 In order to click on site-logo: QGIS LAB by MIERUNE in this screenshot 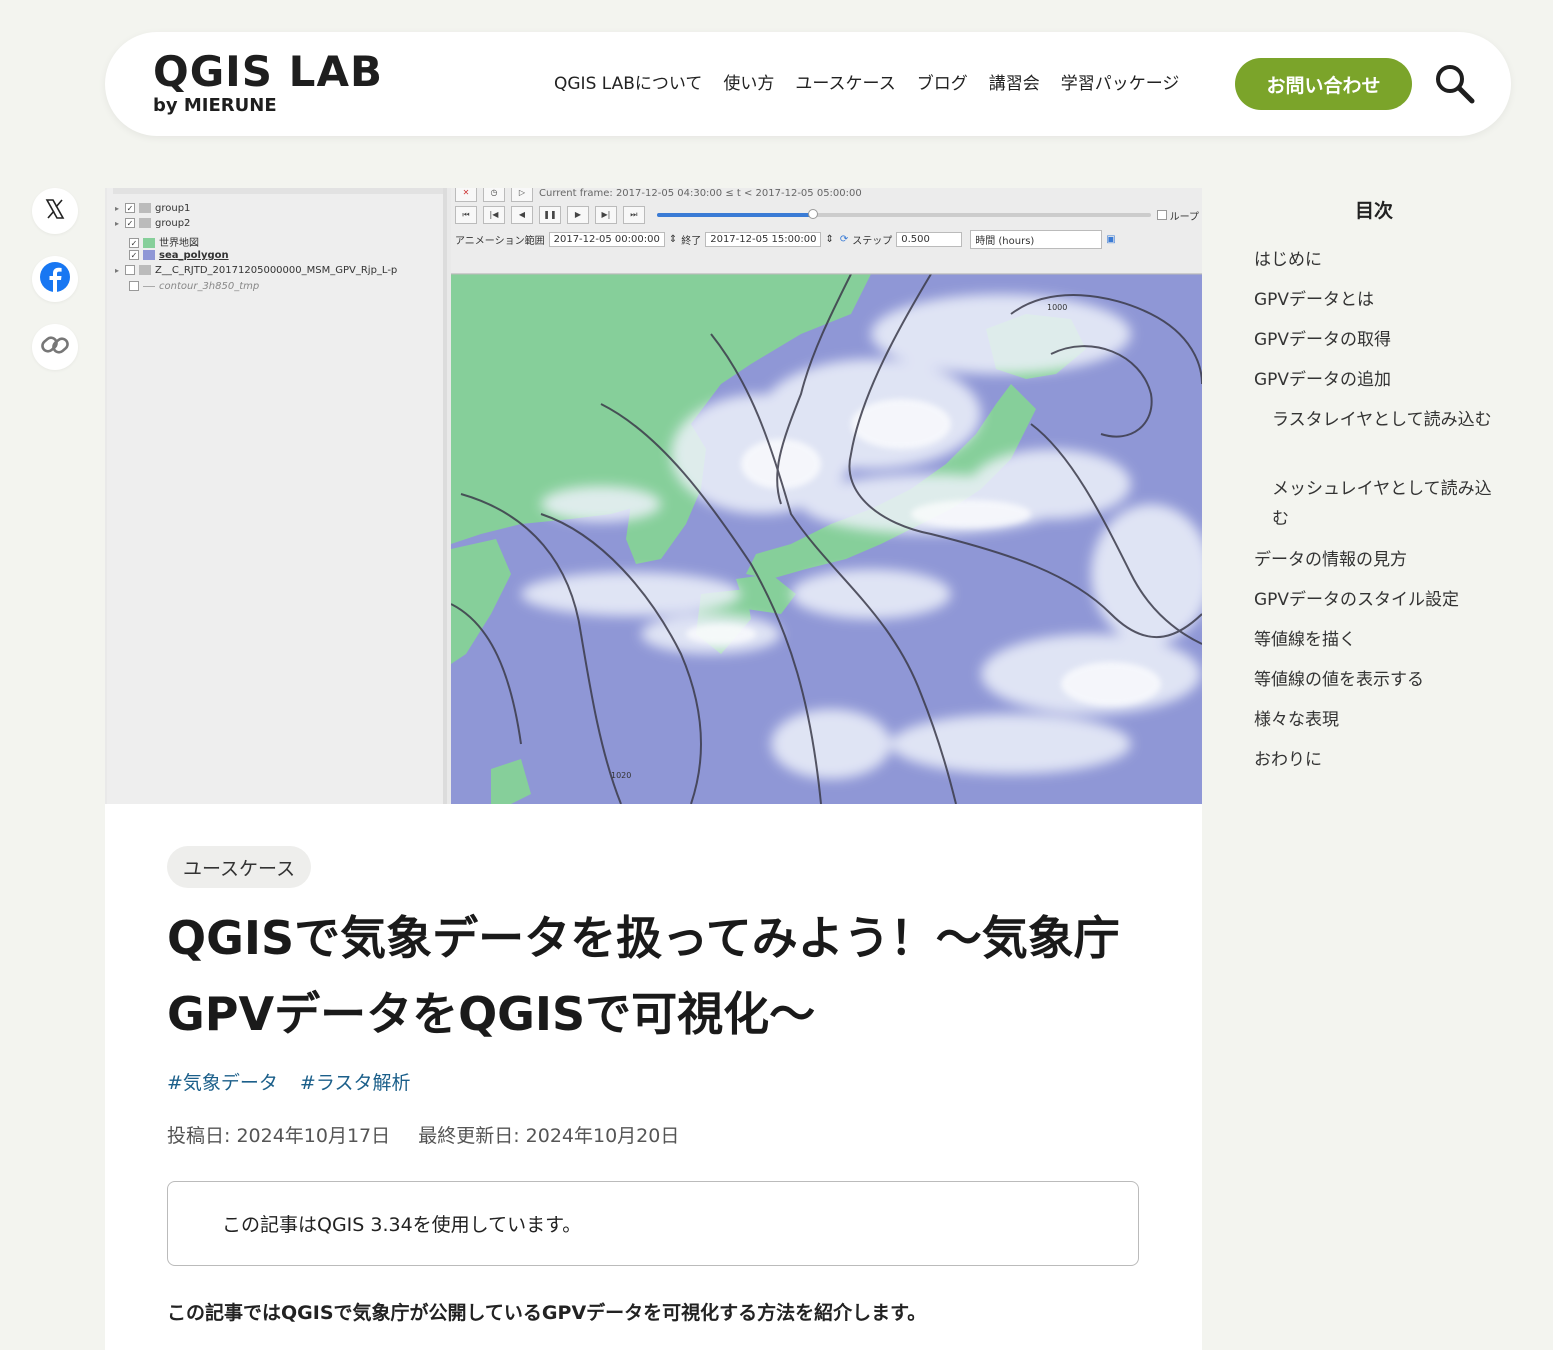, I will do `click(268, 83)`.